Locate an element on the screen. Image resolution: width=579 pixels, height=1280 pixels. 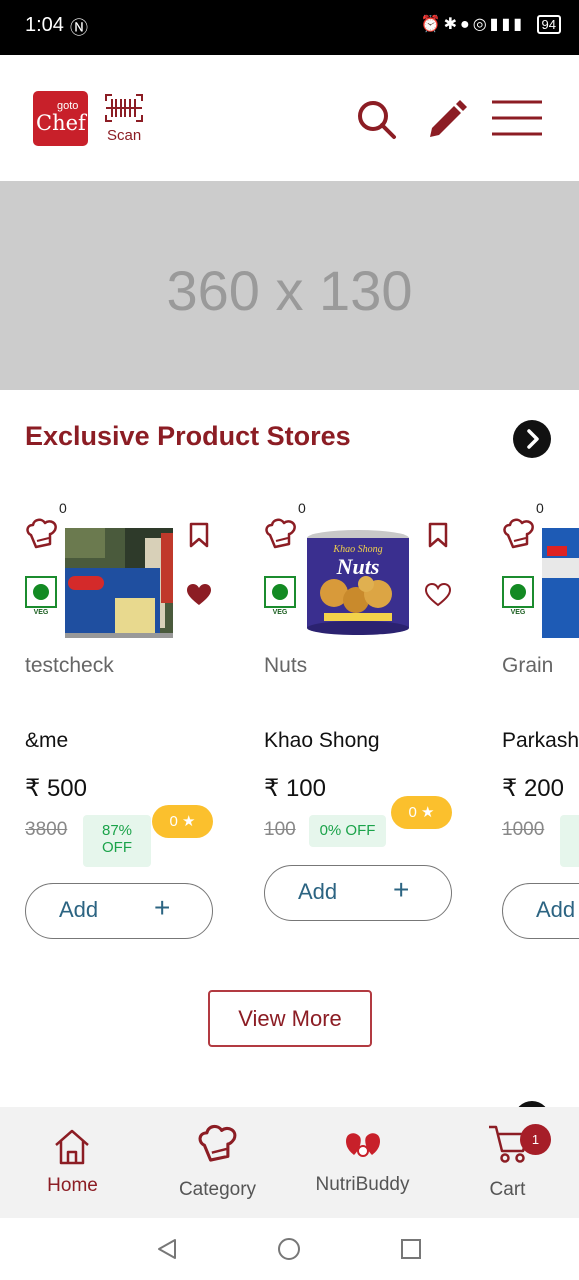
product-mrp: 100 is located at coordinates (280, 829).